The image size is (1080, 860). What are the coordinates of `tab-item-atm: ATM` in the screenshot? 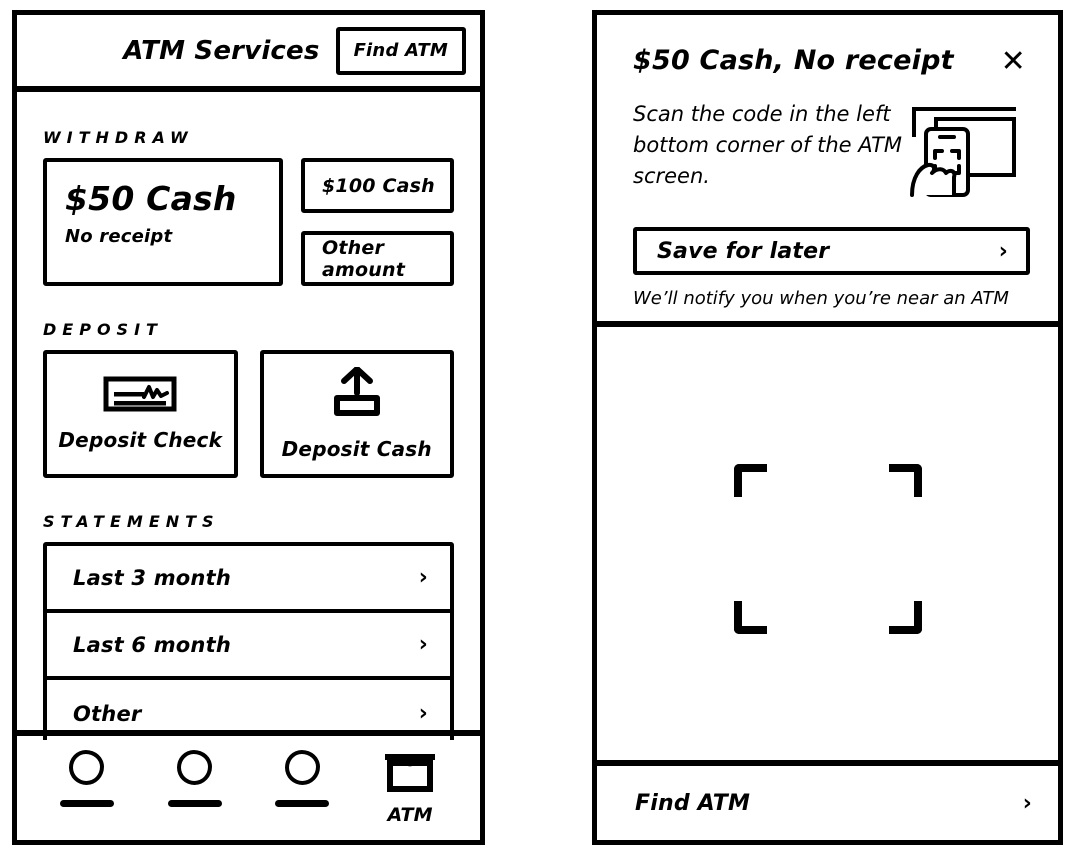 It's located at (410, 785).